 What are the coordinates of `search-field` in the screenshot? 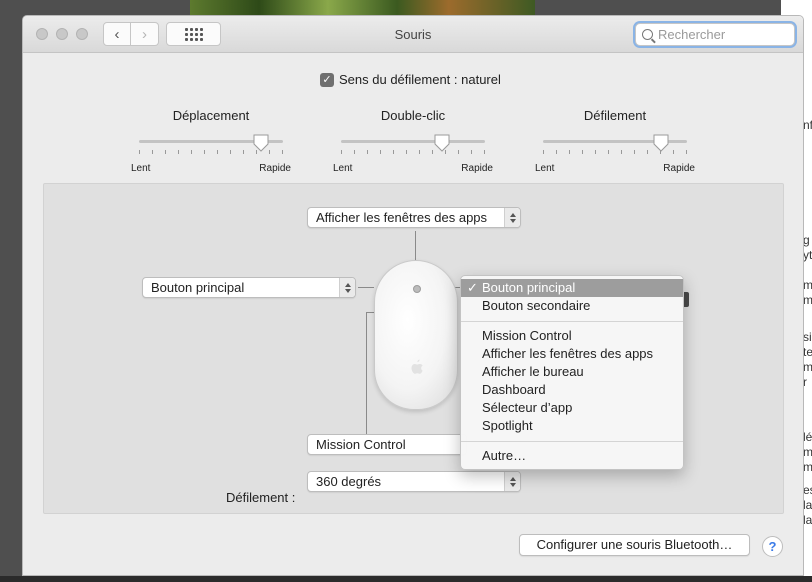 It's located at (715, 34).